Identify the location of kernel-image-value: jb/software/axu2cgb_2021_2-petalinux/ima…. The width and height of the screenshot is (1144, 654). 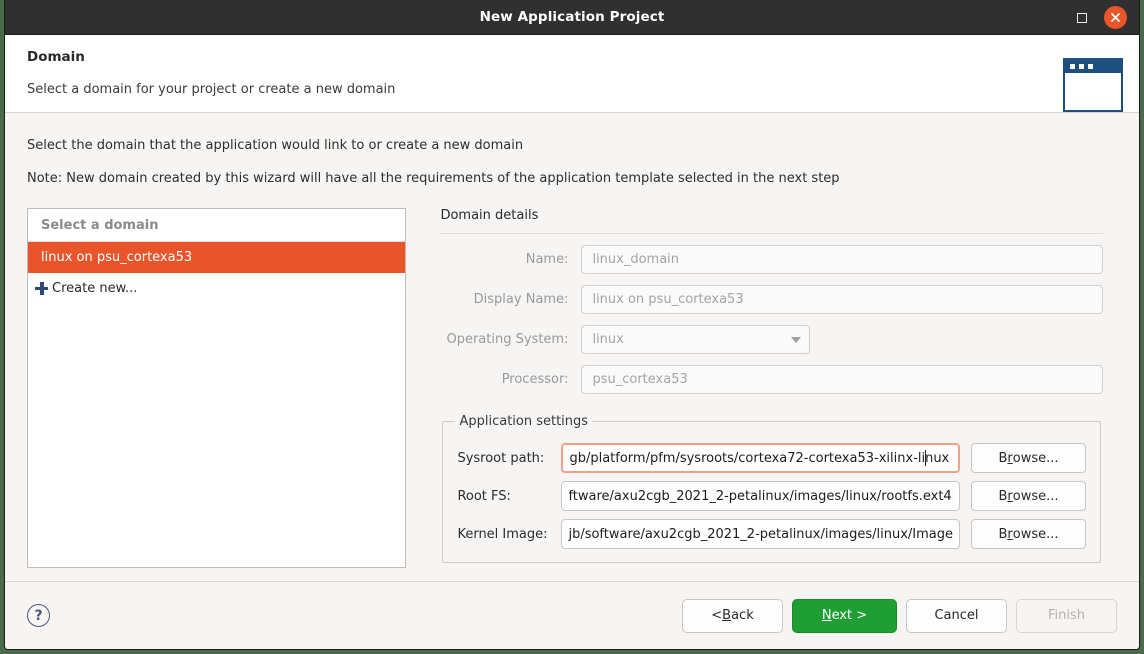
(760, 534).